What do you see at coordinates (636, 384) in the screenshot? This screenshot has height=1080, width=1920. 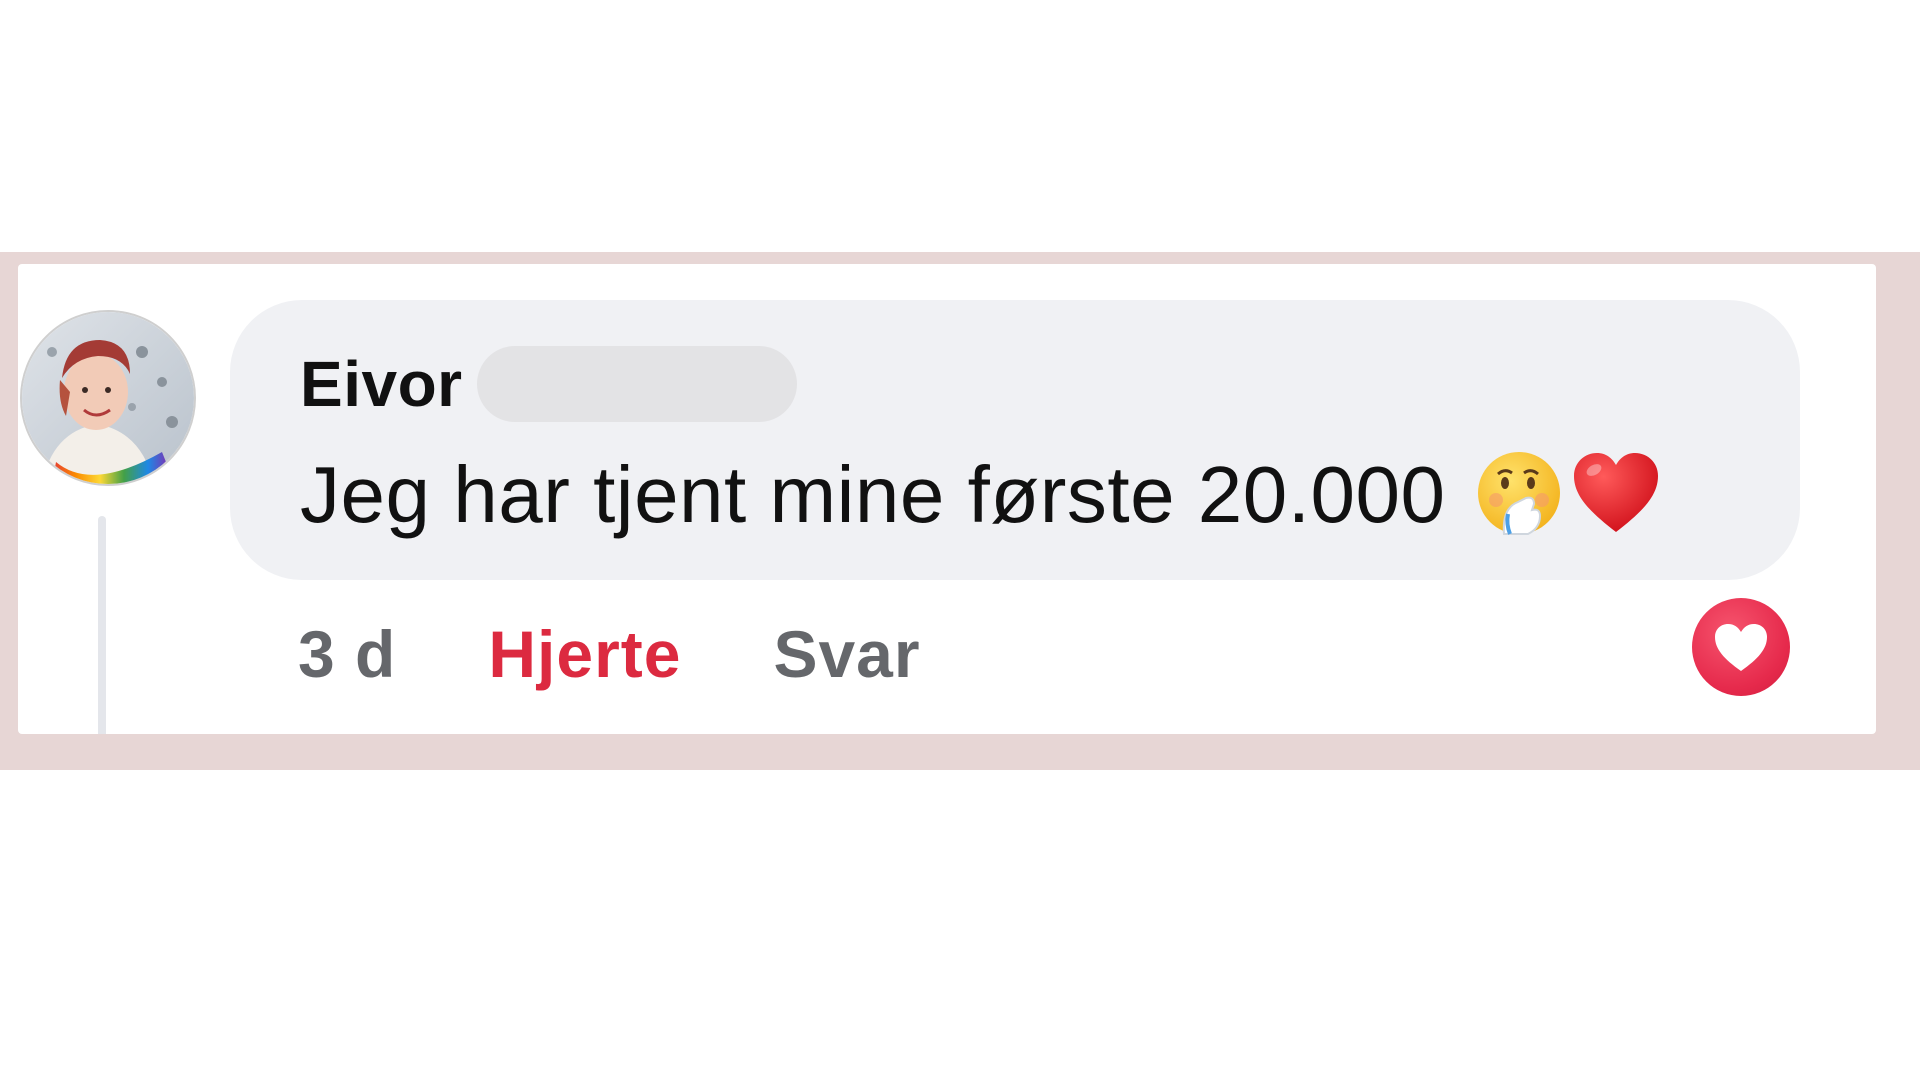 I see `redacted-surname` at bounding box center [636, 384].